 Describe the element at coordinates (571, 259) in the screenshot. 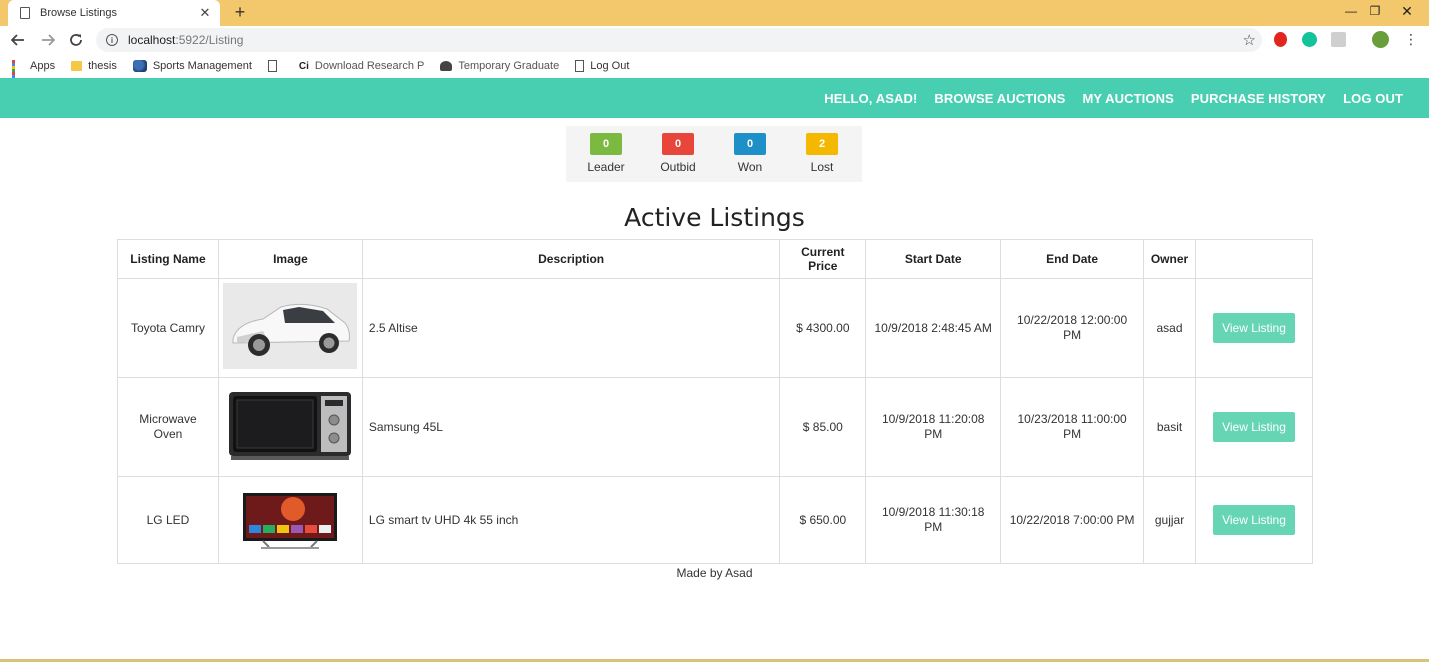

I see `column-header-description: Description` at that location.